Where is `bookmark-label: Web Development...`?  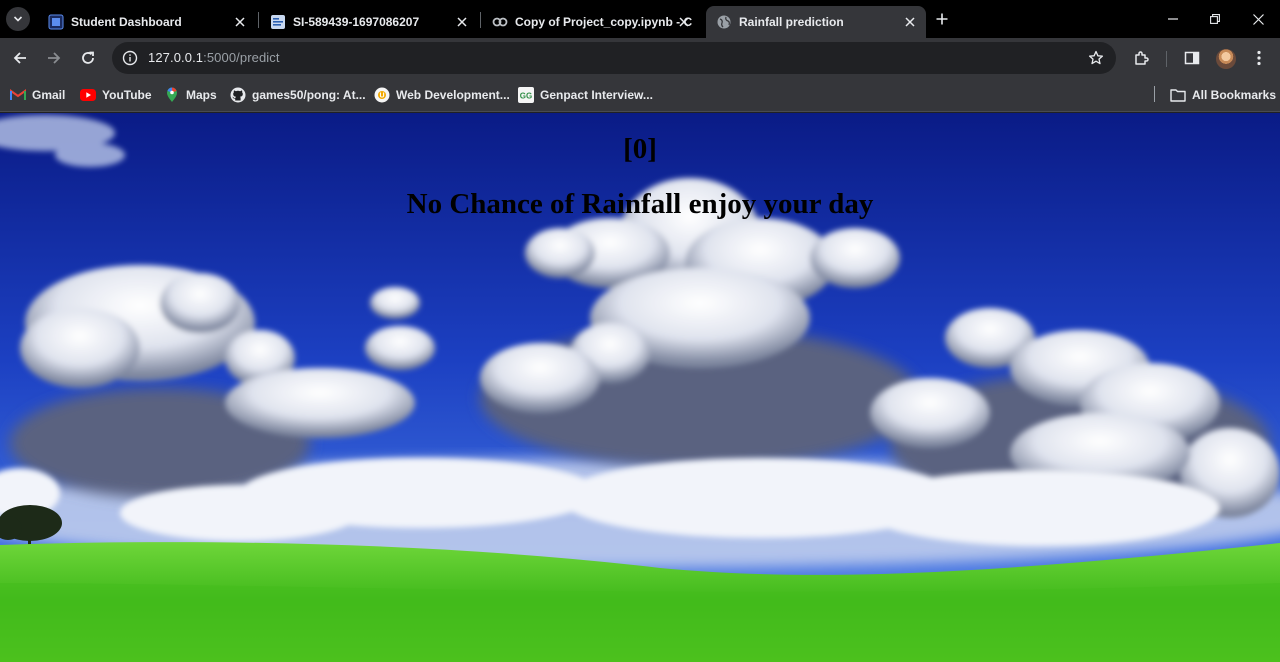 bookmark-label: Web Development... is located at coordinates (453, 95).